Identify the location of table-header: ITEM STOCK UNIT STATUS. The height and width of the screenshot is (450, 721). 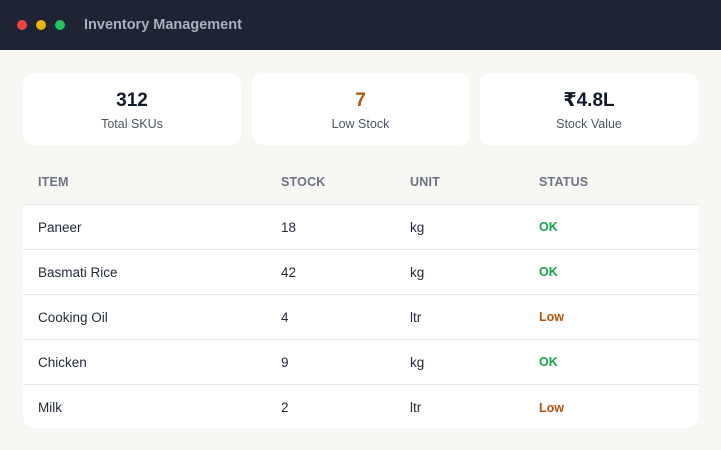
(360, 182).